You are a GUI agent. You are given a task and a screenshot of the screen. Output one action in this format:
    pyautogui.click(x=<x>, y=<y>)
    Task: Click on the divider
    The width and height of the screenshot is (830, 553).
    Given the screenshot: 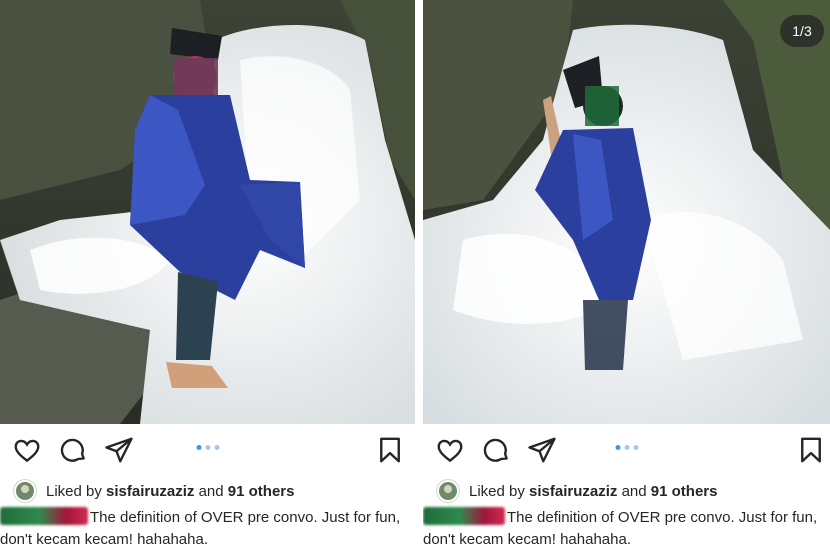 What is the action you would take?
    pyautogui.click(x=419, y=276)
    